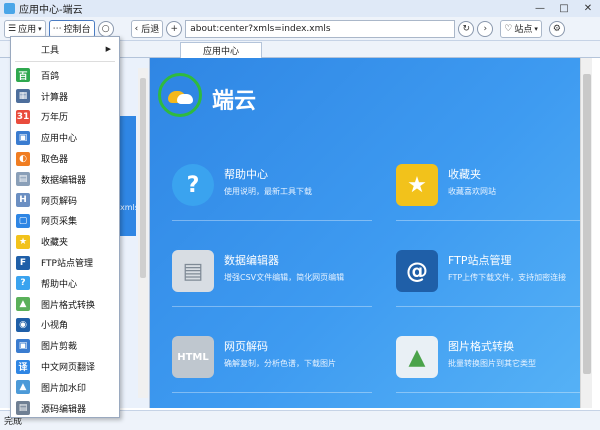 This screenshot has width=600, height=430. Describe the element at coordinates (417, 357) in the screenshot. I see `image-icon: ▲` at that location.